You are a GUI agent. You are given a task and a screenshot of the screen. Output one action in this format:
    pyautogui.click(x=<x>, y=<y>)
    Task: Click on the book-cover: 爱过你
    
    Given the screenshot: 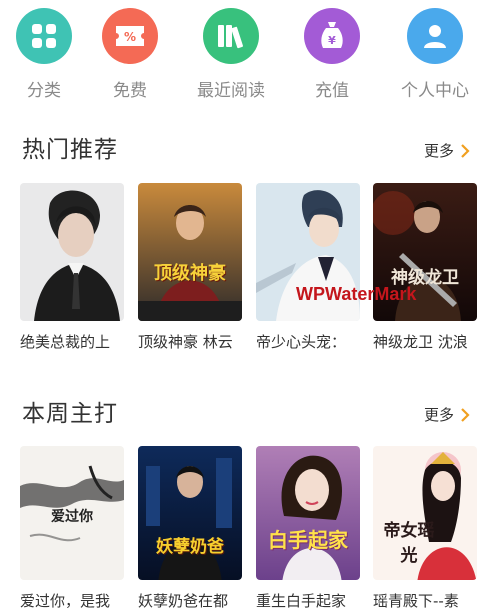 What is the action you would take?
    pyautogui.click(x=72, y=513)
    